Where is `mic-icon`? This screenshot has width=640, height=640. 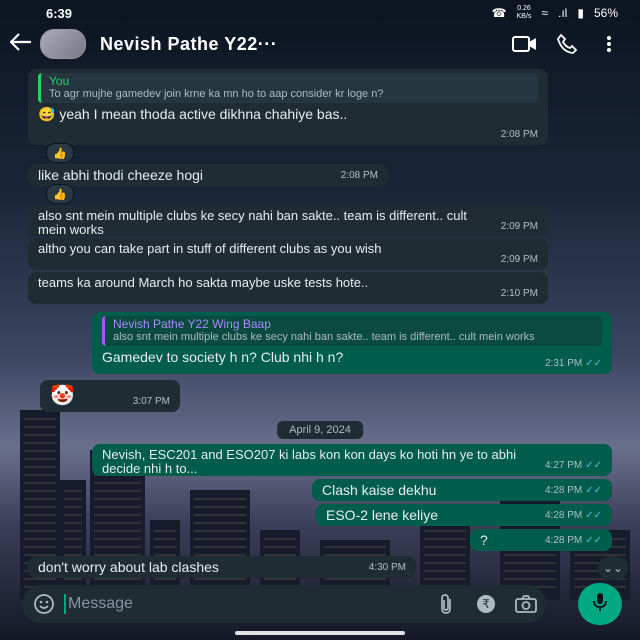
mic-icon is located at coordinates (600, 604).